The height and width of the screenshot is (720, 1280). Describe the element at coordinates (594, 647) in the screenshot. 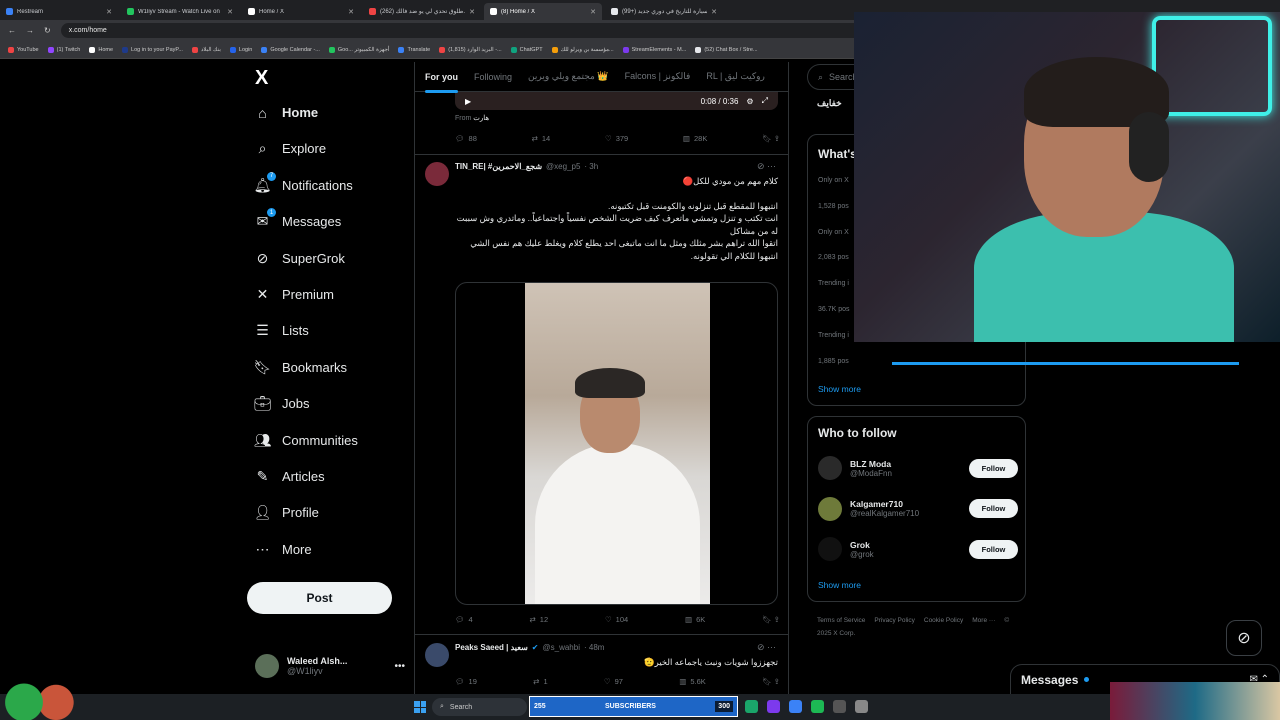

I see `tweet-time: · 48m` at that location.